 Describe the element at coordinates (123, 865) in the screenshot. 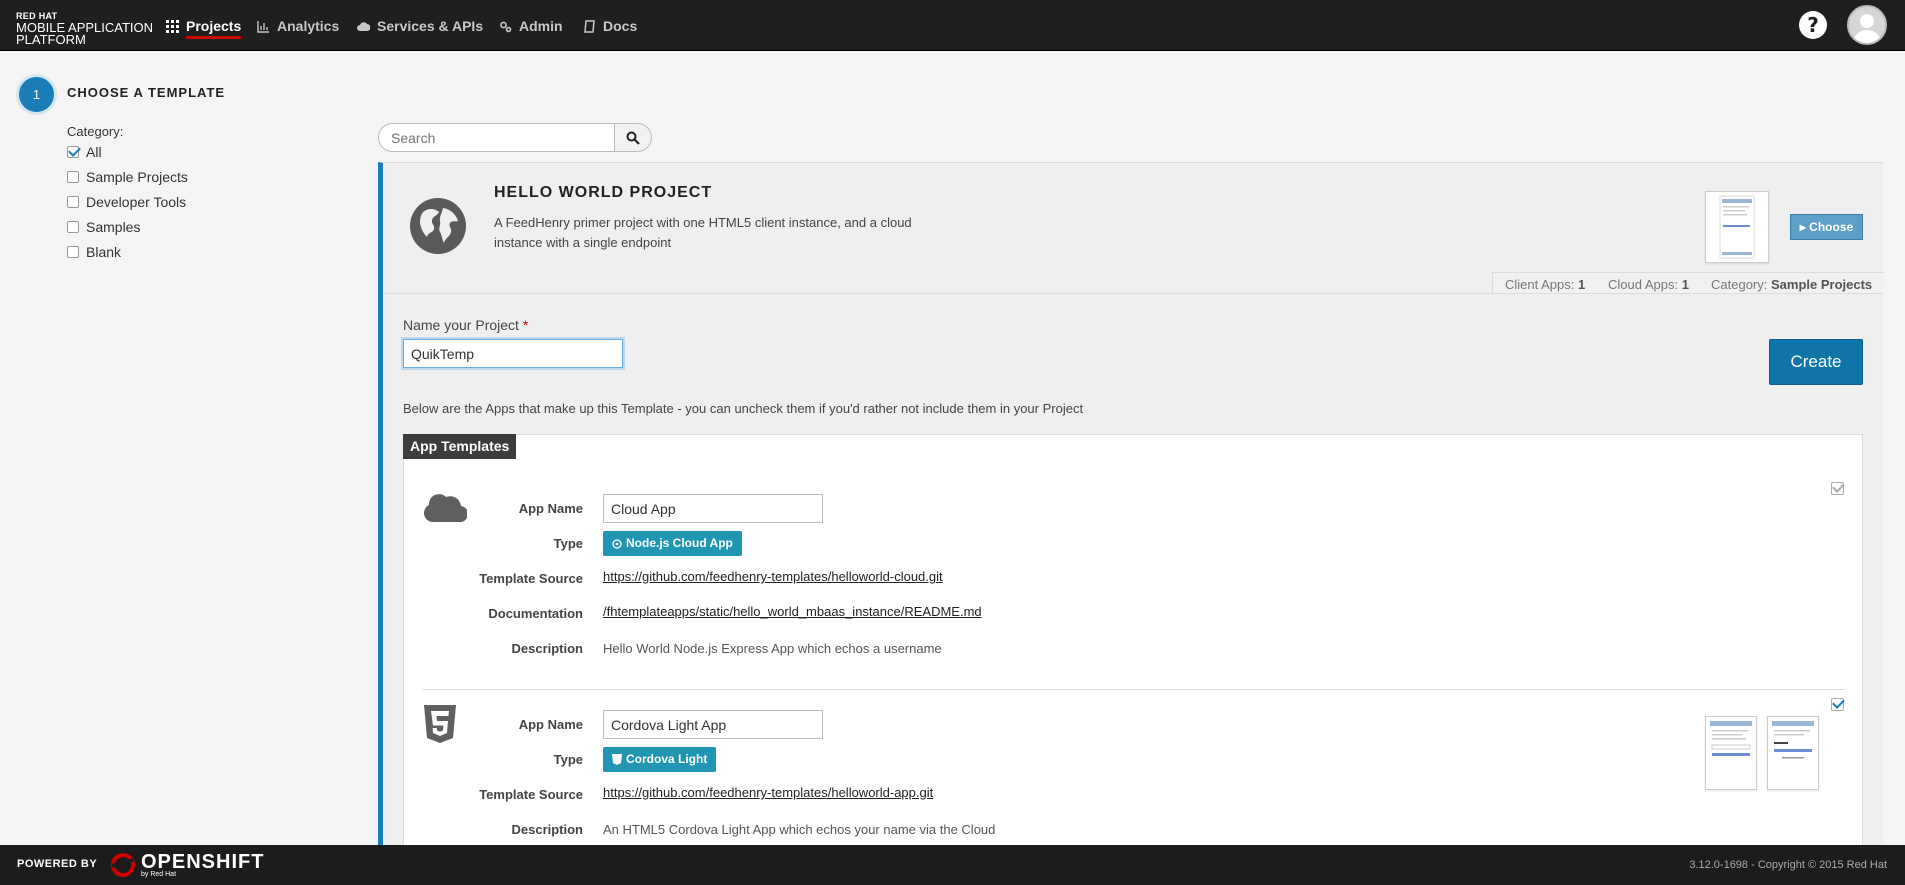

I see `openshift-icon` at that location.